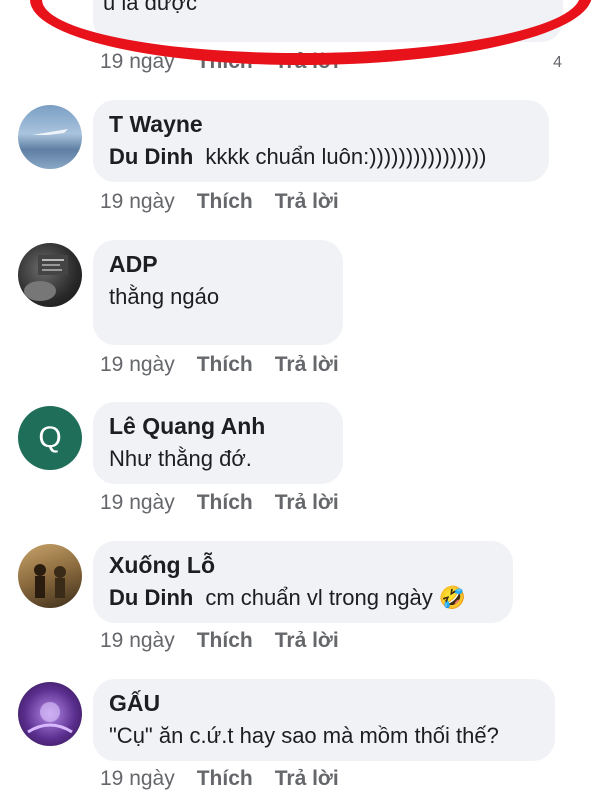 The image size is (600, 800). Describe the element at coordinates (218, 426) in the screenshot. I see `comment-author: Lê Quang Anh` at that location.